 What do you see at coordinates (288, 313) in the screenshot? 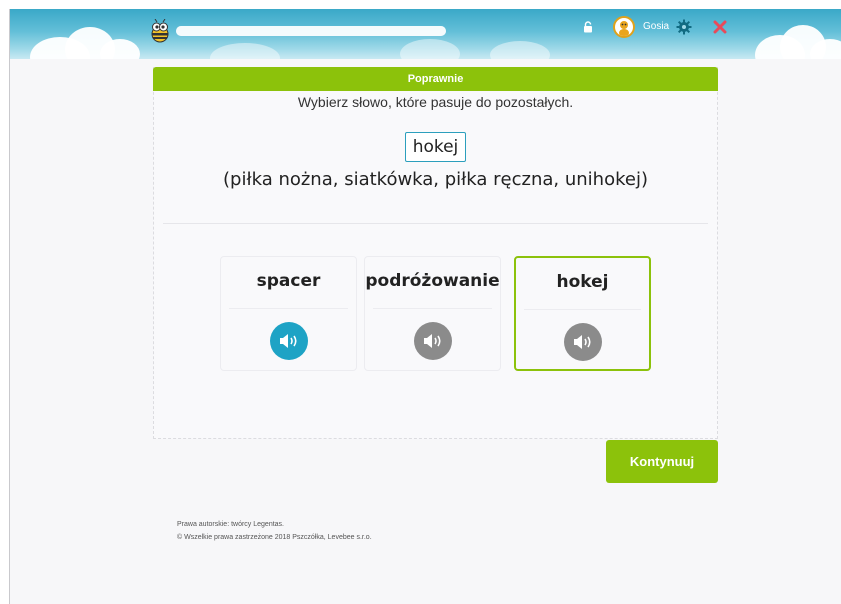
I see `option-card-spacer: spacer` at bounding box center [288, 313].